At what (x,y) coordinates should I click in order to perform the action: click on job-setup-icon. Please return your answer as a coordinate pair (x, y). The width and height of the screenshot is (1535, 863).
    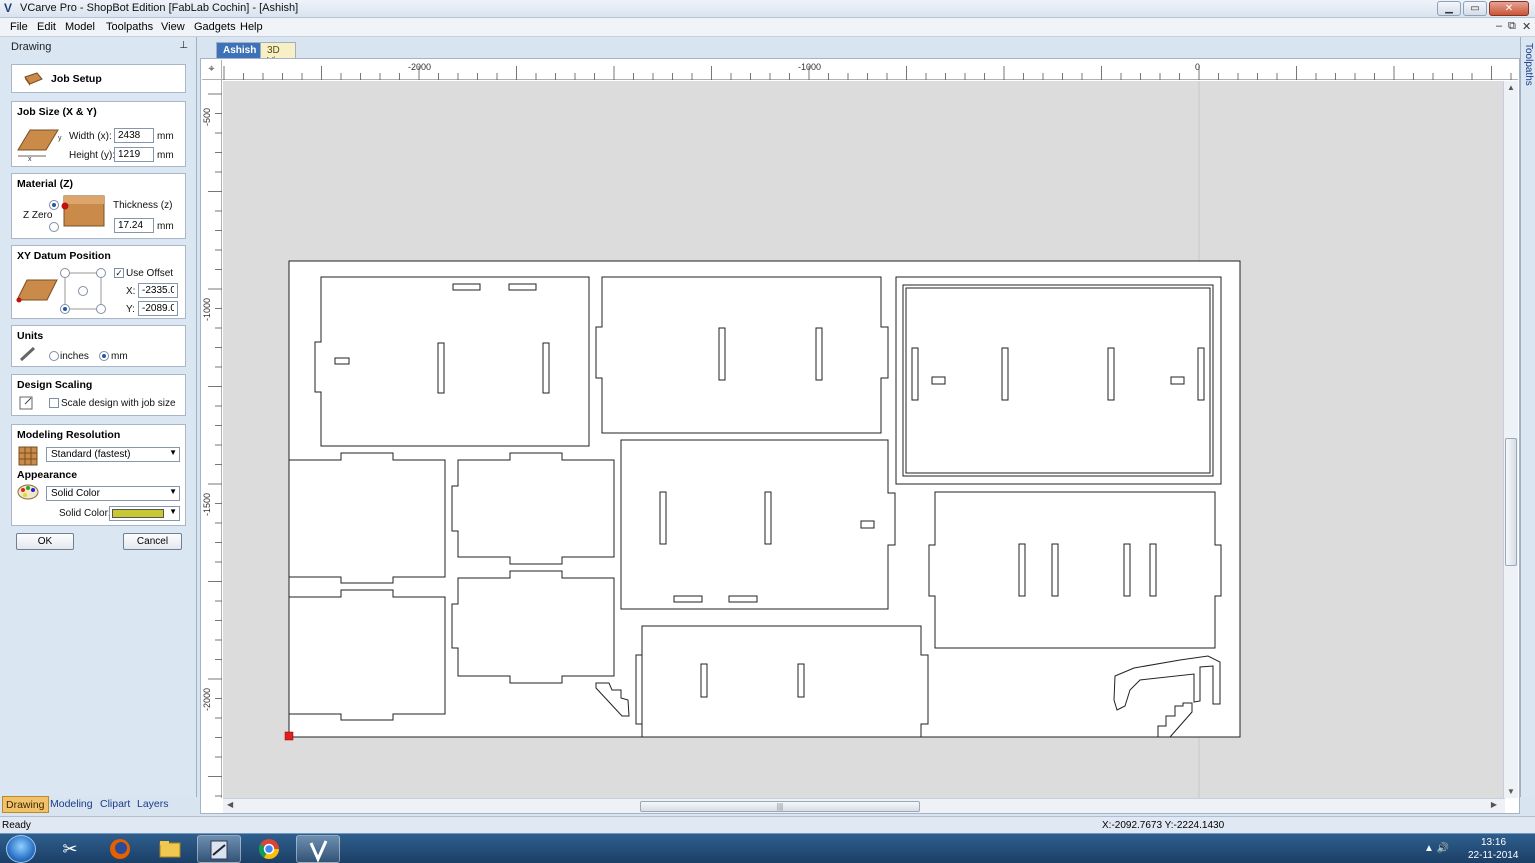
    Looking at the image, I should click on (33, 79).